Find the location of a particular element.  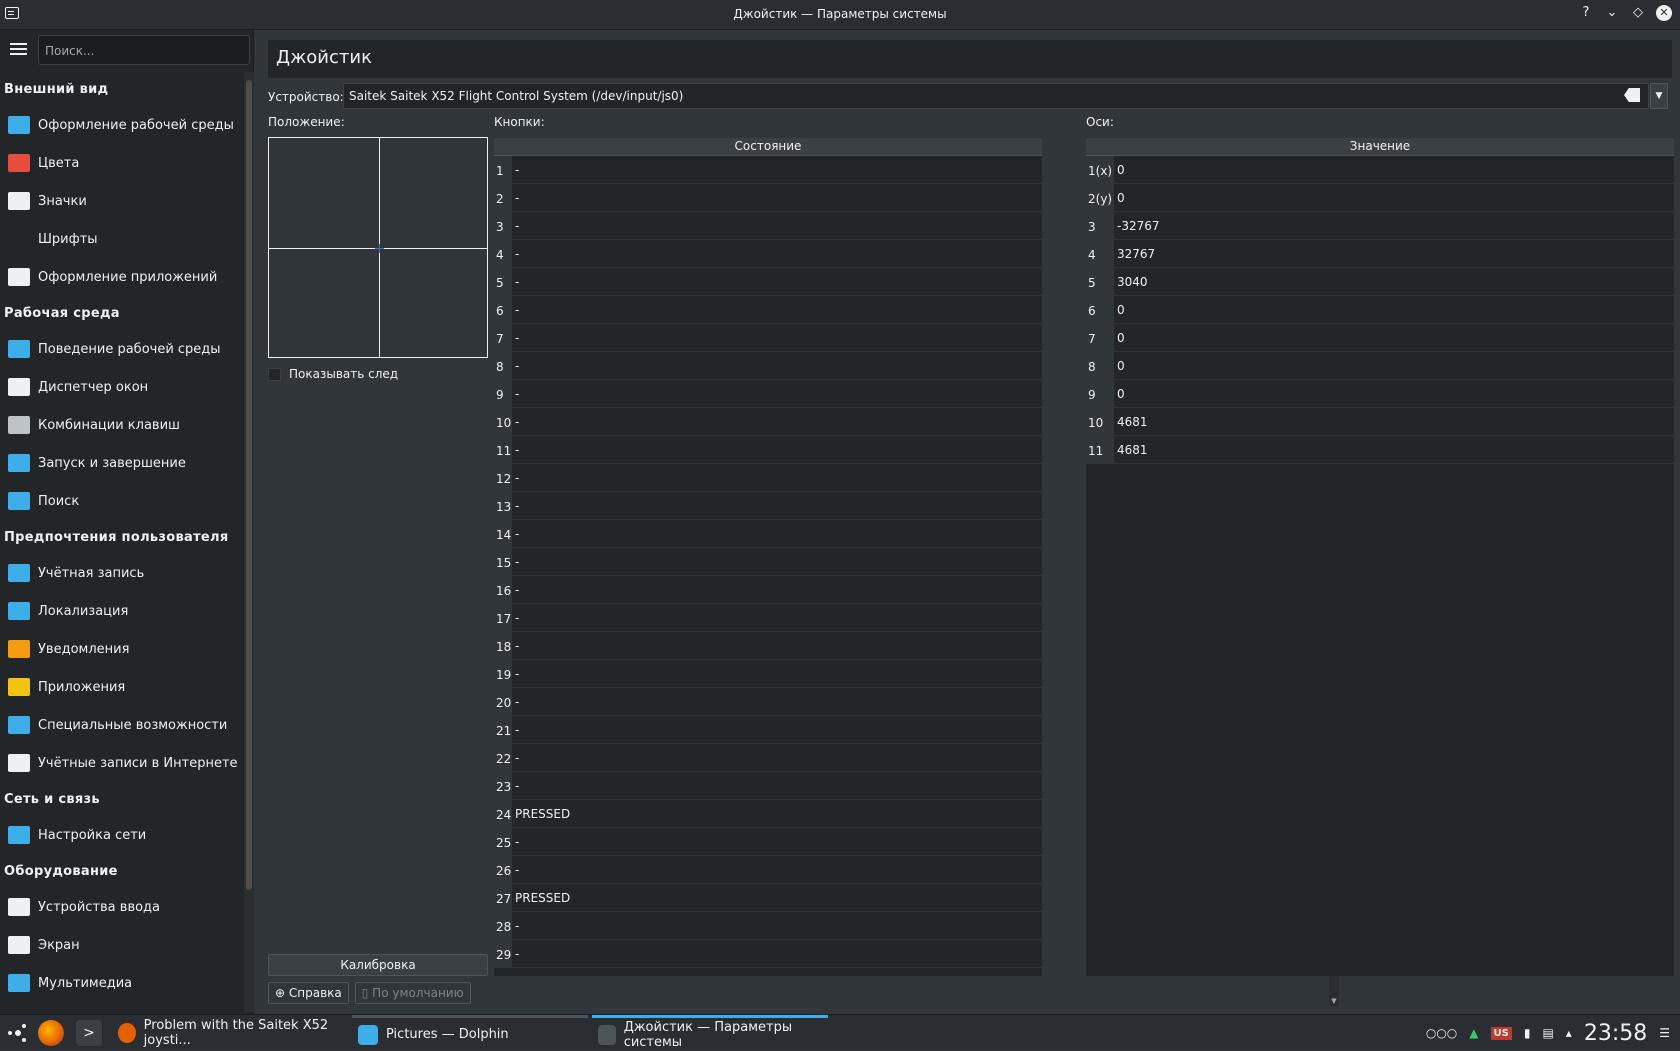

button-row: 2- is located at coordinates (768, 198).